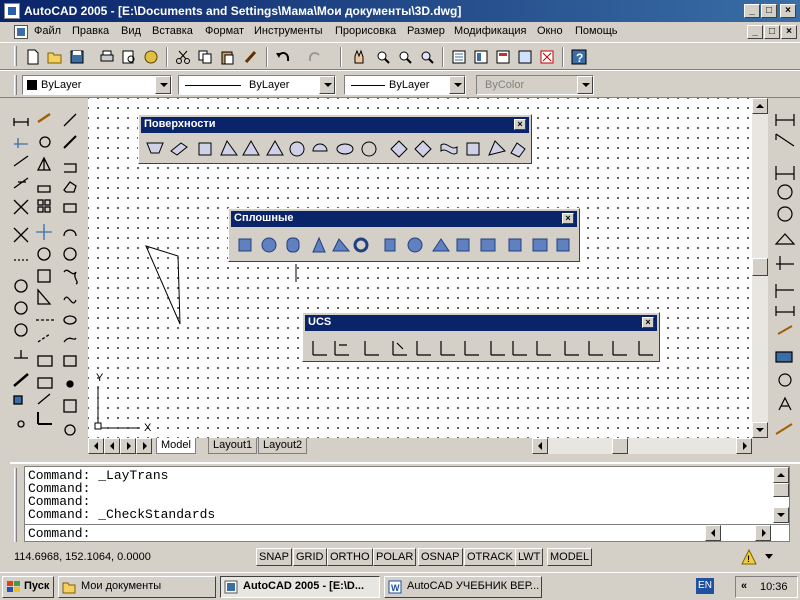 The image size is (800, 600). What do you see at coordinates (395, 557) in the screenshot?
I see `polar-toggle: POLAR` at bounding box center [395, 557].